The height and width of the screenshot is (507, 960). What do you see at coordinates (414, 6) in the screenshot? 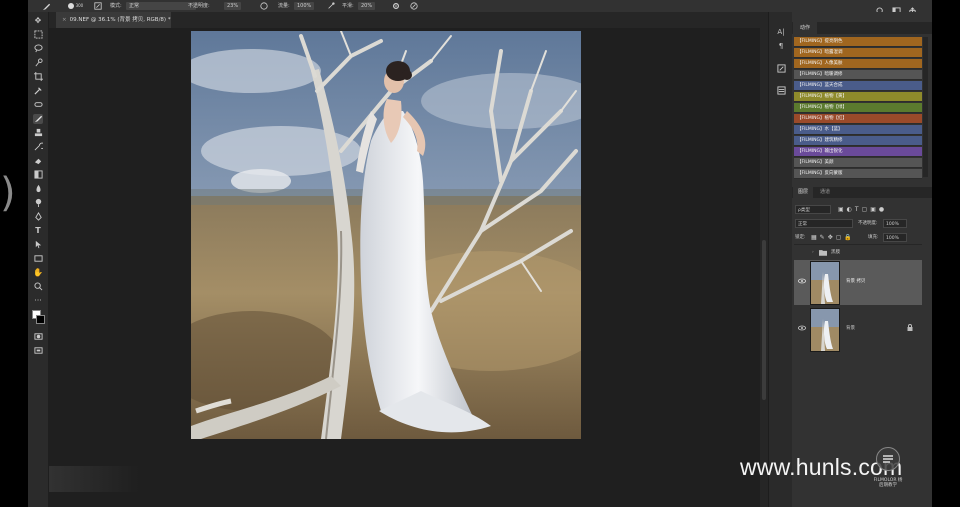
I see `pressure-size-icon` at bounding box center [414, 6].